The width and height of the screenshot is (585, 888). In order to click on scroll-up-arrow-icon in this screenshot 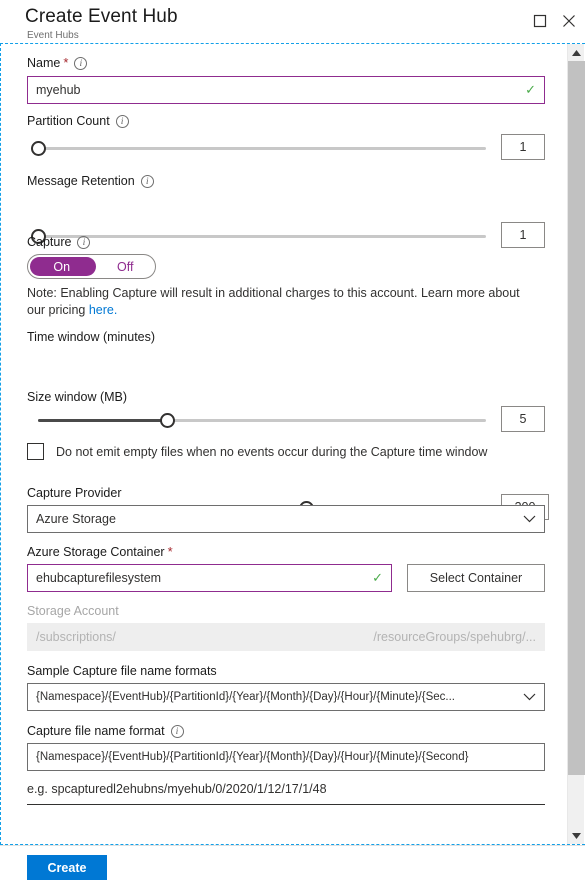, I will do `click(576, 52)`.